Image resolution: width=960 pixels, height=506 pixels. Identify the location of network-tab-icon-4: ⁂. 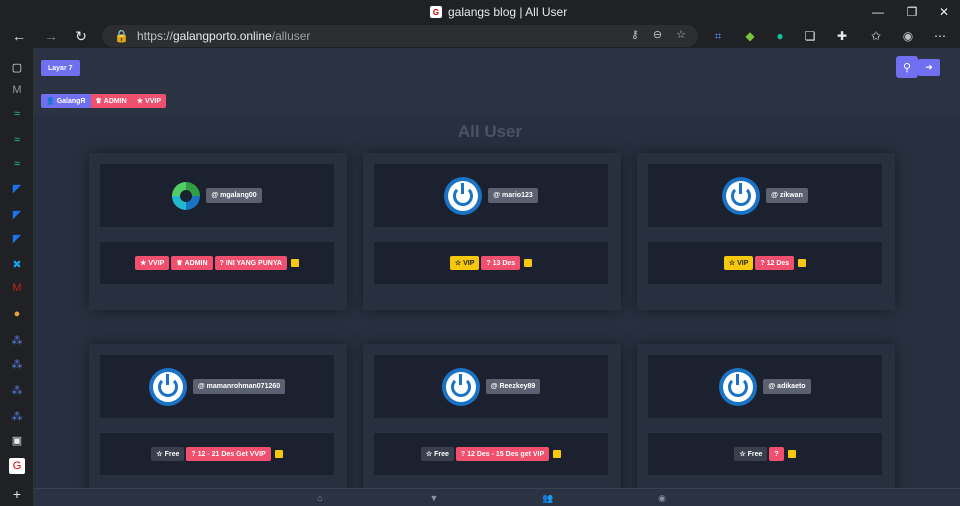
(17, 416).